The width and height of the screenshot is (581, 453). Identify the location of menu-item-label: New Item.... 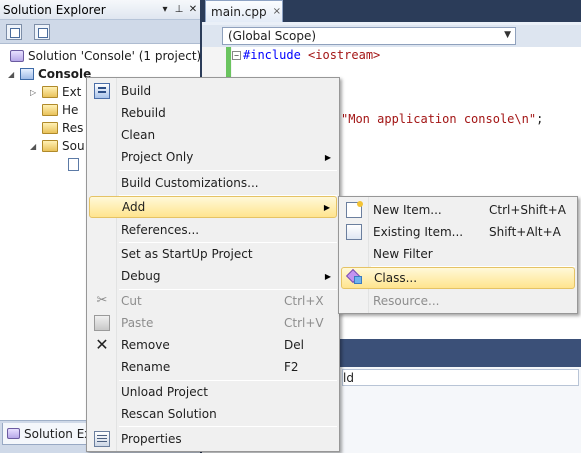
(407, 210).